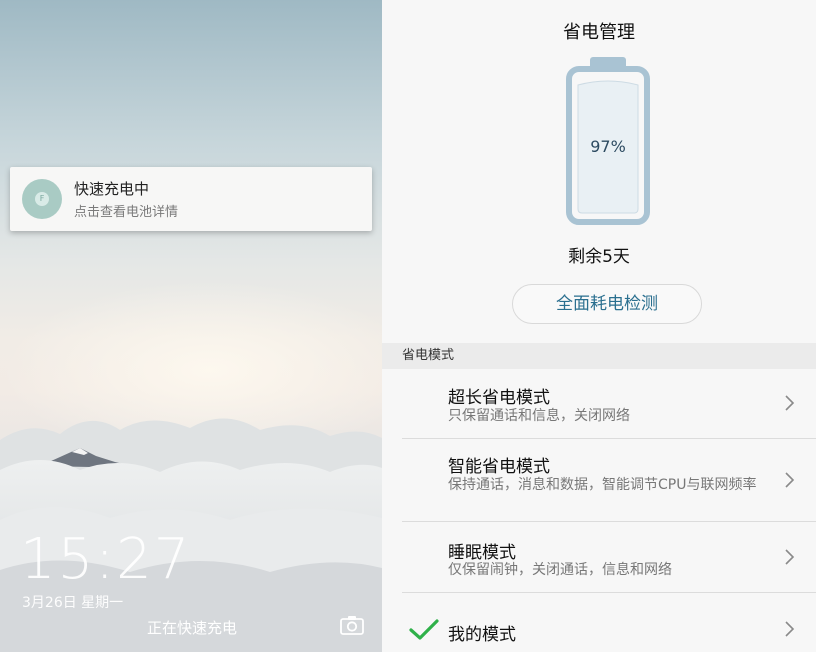 This screenshot has width=816, height=652. What do you see at coordinates (599, 622) in the screenshot?
I see `mode-item-my-mode: 我的模式` at bounding box center [599, 622].